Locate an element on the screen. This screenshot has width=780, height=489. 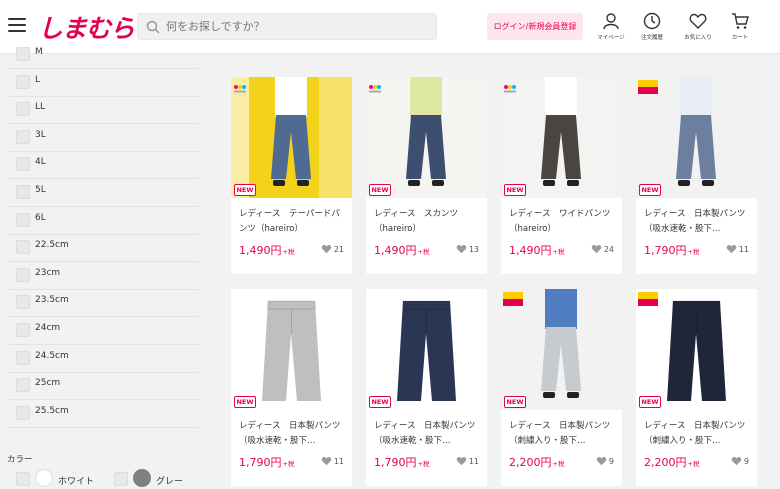
search-input is located at coordinates (296, 26).